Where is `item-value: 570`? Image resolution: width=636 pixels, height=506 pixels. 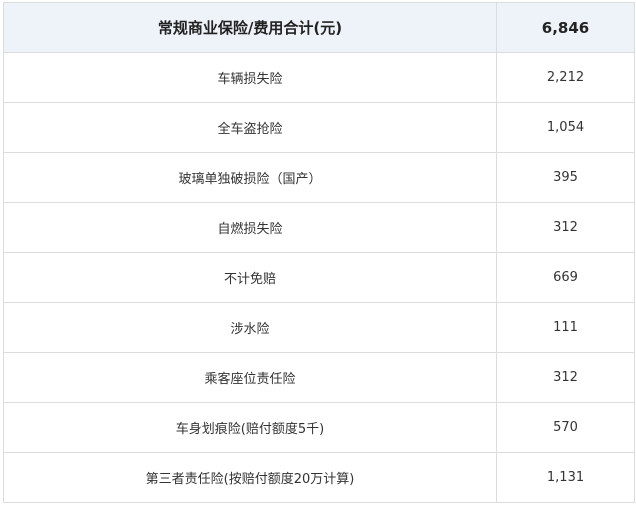
item-value: 570 is located at coordinates (565, 427).